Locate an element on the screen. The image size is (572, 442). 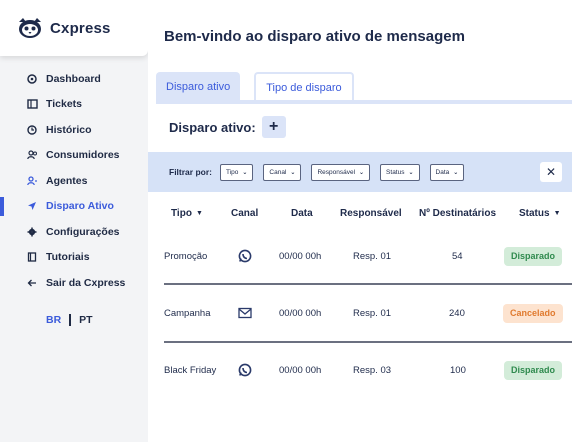
sidebar-item-label: Configurações is located at coordinates (83, 231).